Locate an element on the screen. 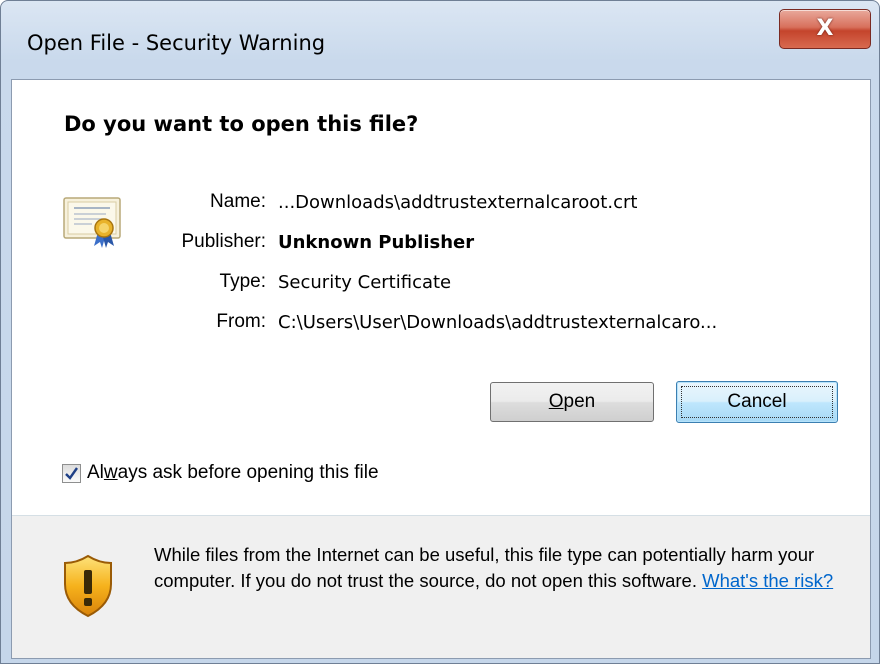  close-icon: X is located at coordinates (825, 28).